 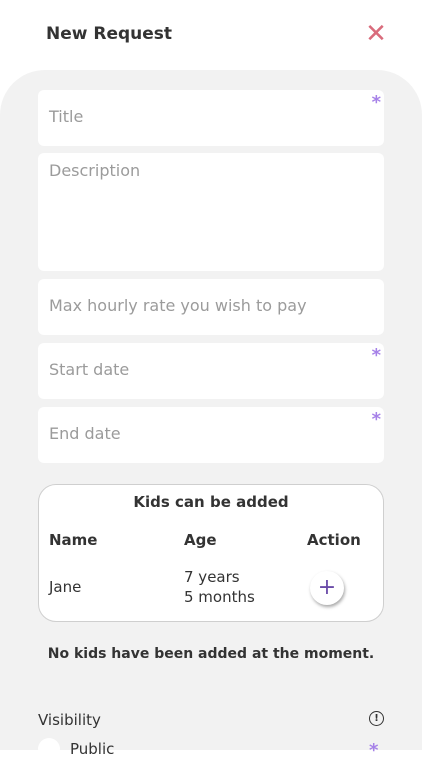 I want to click on hourly-rate-input: Max hourly rate you wish to pay, so click(x=211, y=307).